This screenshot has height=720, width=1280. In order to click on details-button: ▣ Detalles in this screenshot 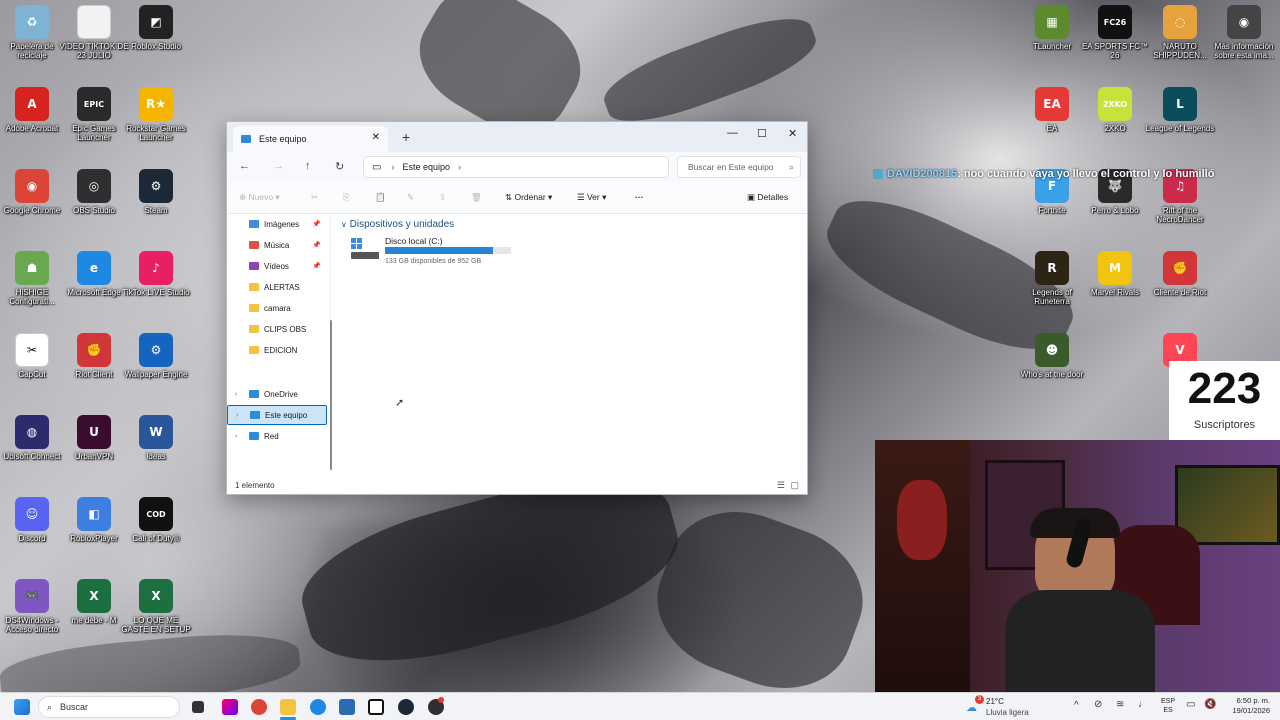, I will do `click(767, 197)`.